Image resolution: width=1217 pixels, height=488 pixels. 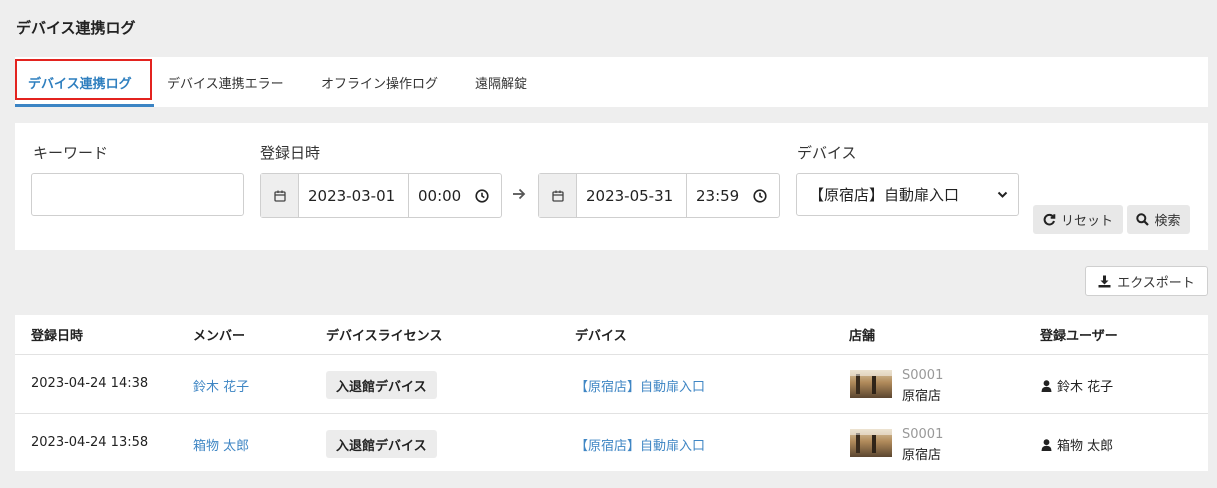 What do you see at coordinates (1079, 336) in the screenshot?
I see `header-user: 登録ユーザー` at bounding box center [1079, 336].